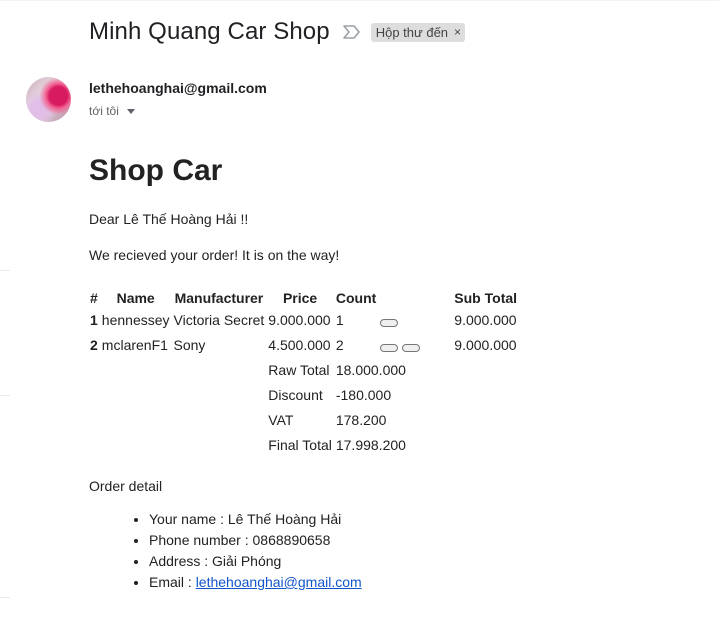 This screenshot has width=719, height=620. What do you see at coordinates (457, 32) in the screenshot?
I see `remove-label-icon: ×` at bounding box center [457, 32].